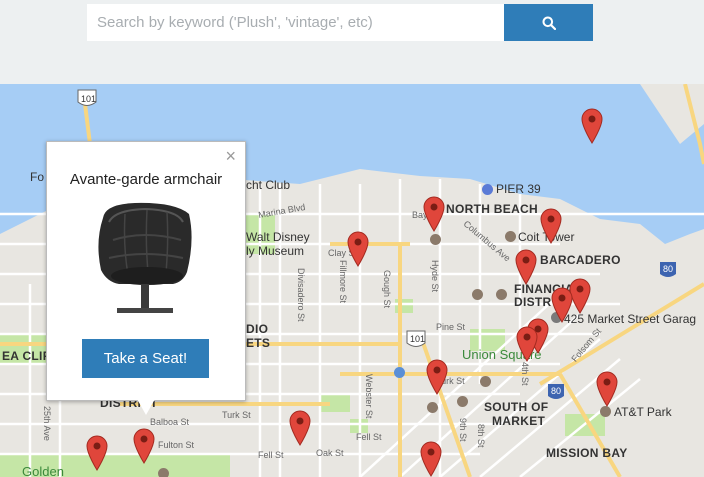 Image resolution: width=704 pixels, height=477 pixels. Describe the element at coordinates (533, 302) in the screenshot. I see `label-financial-district: DISTR` at that location.